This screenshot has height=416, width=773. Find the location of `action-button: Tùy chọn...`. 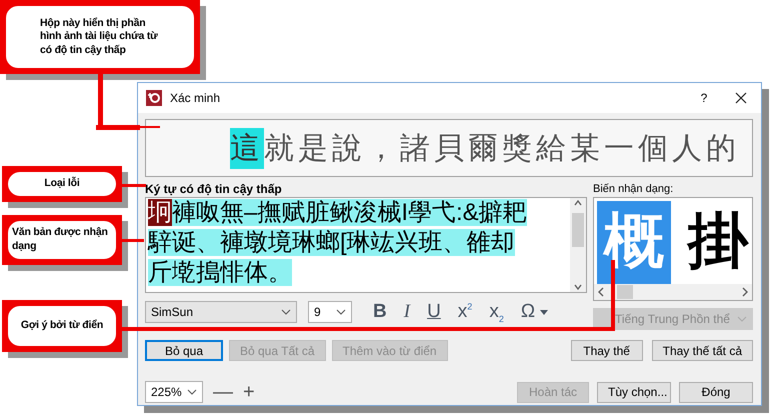

action-button: Tùy chọn... is located at coordinates (634, 392).